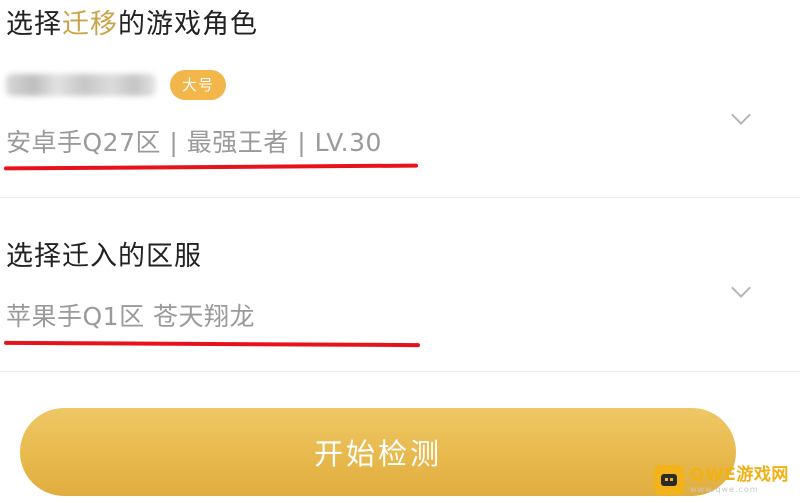 The width and height of the screenshot is (800, 503). I want to click on site-watermark: QWE游戏网 www.qwe.com, so click(724, 480).